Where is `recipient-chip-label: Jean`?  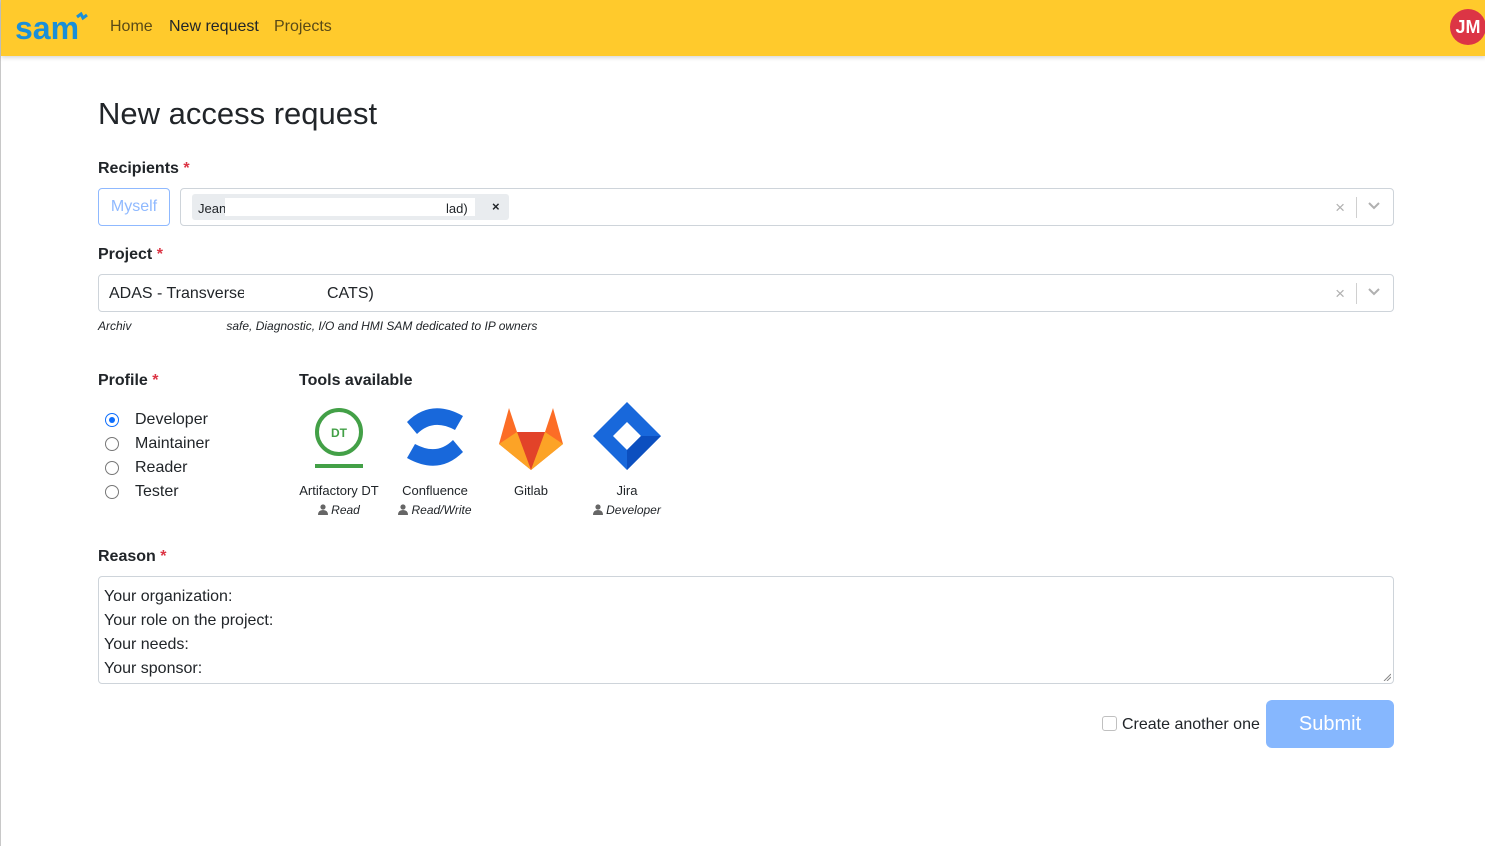
recipient-chip-label: Jean is located at coordinates (212, 208).